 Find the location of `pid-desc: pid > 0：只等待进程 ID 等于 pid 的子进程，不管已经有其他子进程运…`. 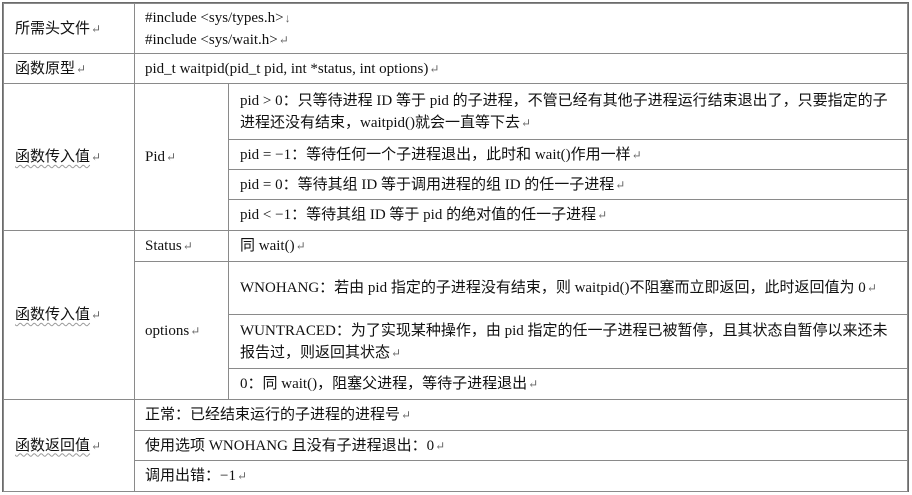

pid-desc: pid > 0：只等待进程 ID 等于 pid 的子进程，不管已经有其他子进程运… is located at coordinates (564, 111).